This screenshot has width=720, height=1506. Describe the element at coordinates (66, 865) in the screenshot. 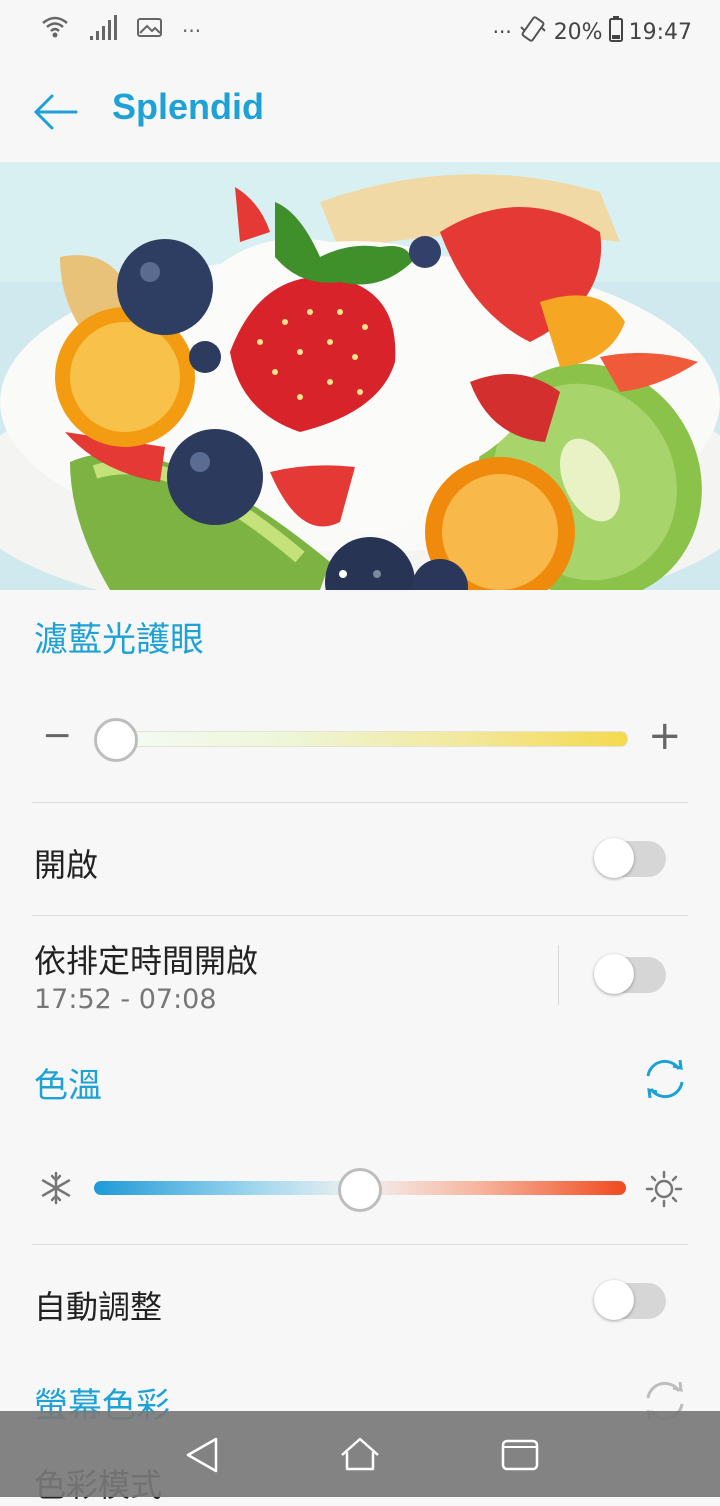

I see `enable-label: 開啟` at that location.